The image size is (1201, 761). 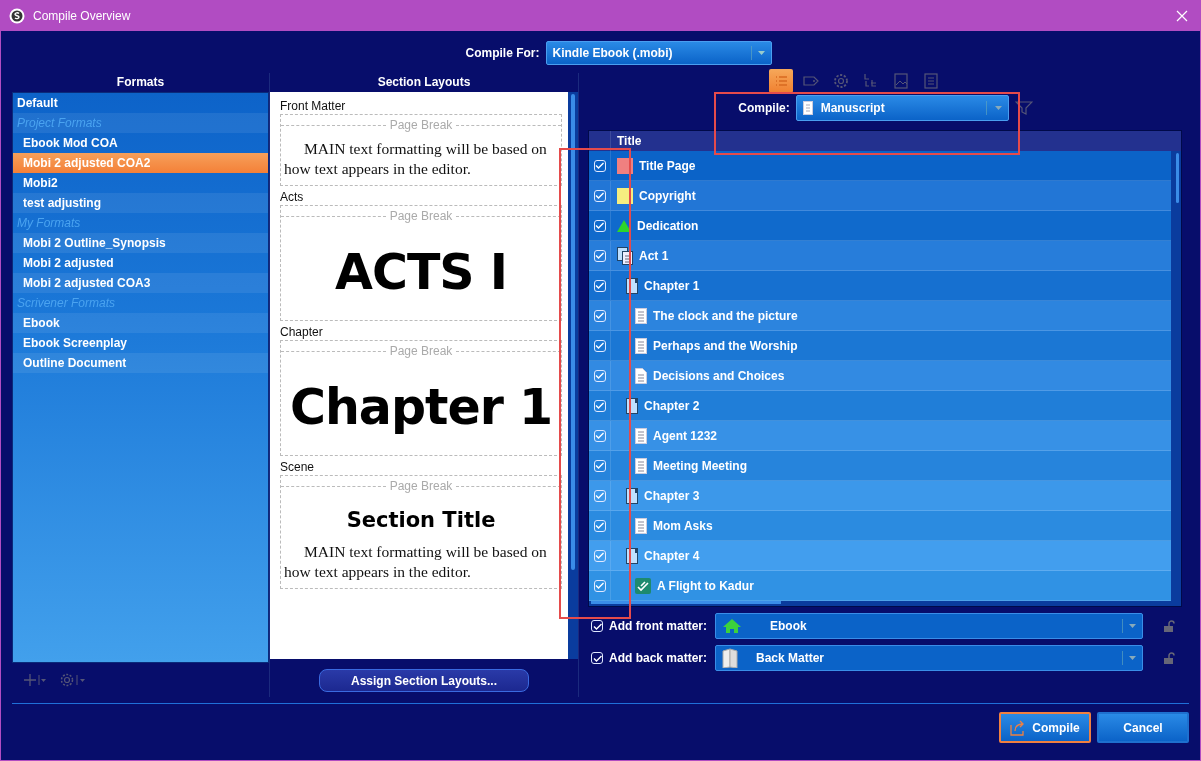 What do you see at coordinates (140, 262) in the screenshot?
I see `format-item: Mobi 2 adjusted` at bounding box center [140, 262].